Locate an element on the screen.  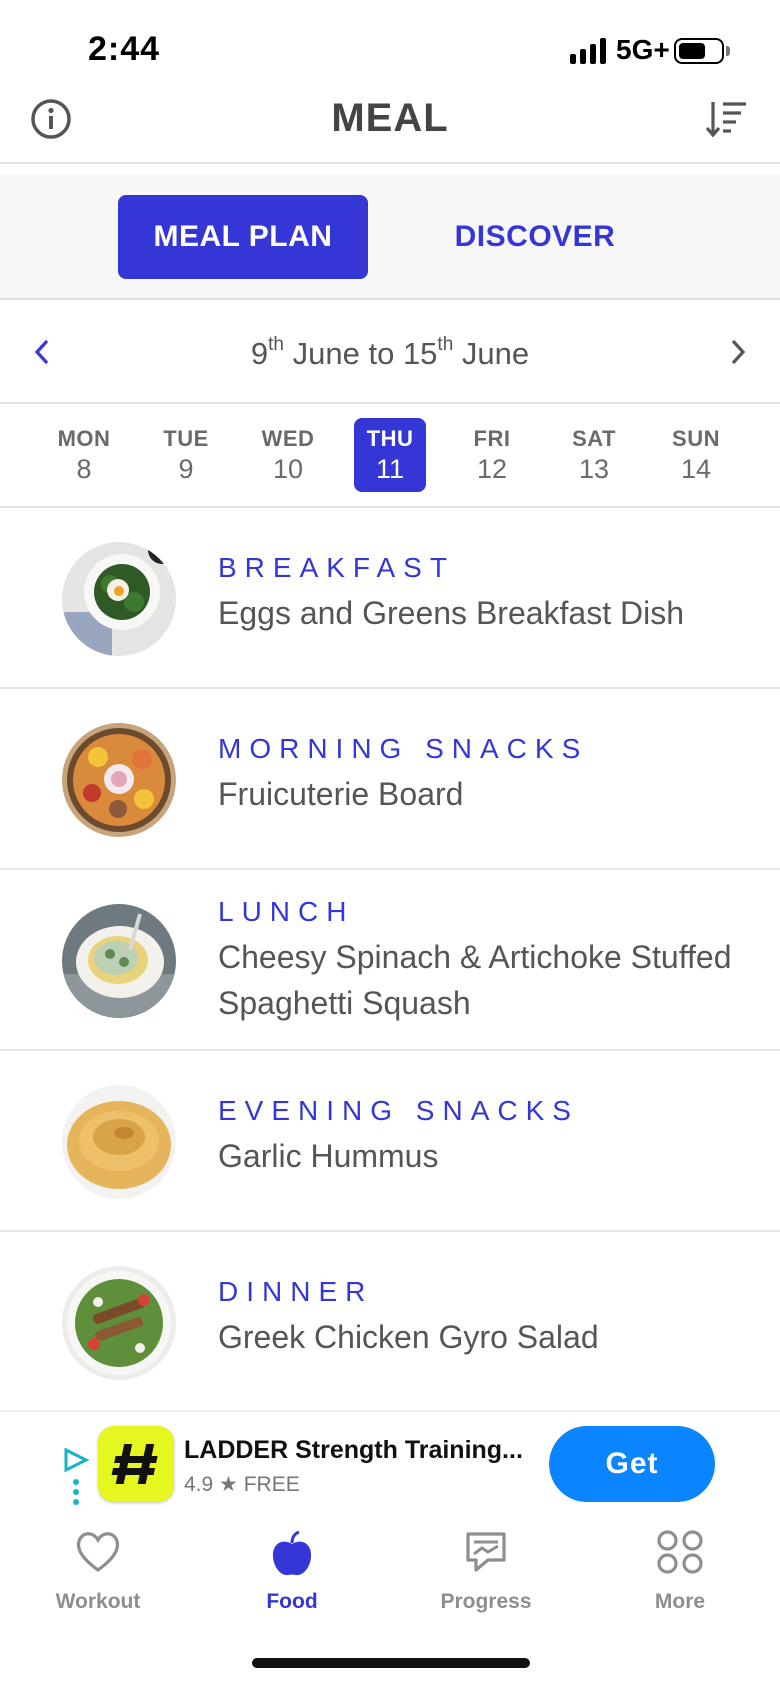
day-name: WED is located at coordinates (288, 438).